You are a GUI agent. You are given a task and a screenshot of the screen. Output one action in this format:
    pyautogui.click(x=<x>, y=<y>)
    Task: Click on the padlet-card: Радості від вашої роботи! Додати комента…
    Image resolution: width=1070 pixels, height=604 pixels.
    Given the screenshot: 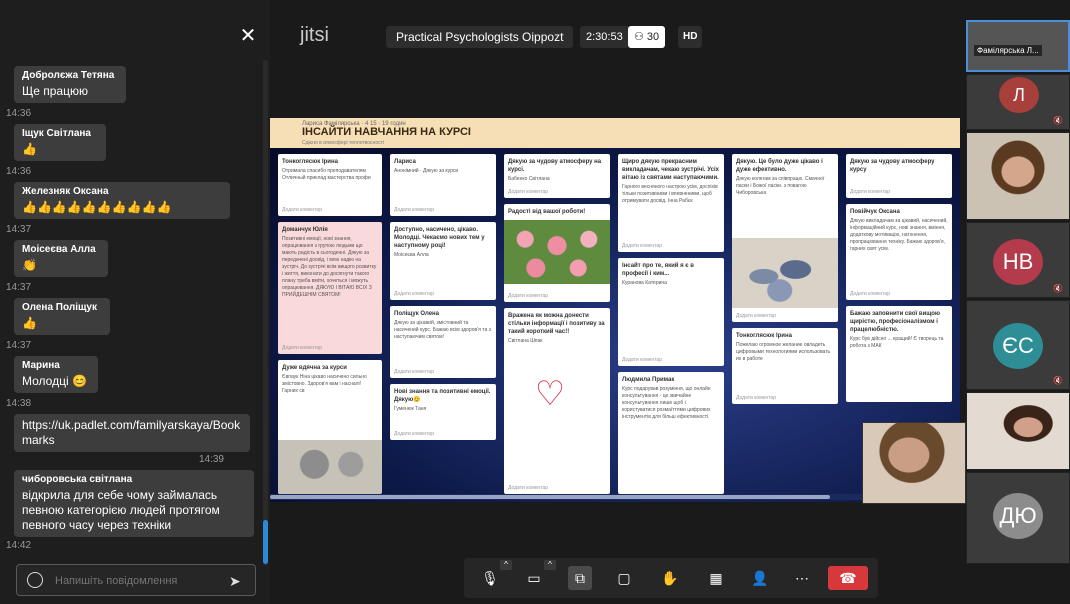 What is the action you would take?
    pyautogui.click(x=557, y=253)
    